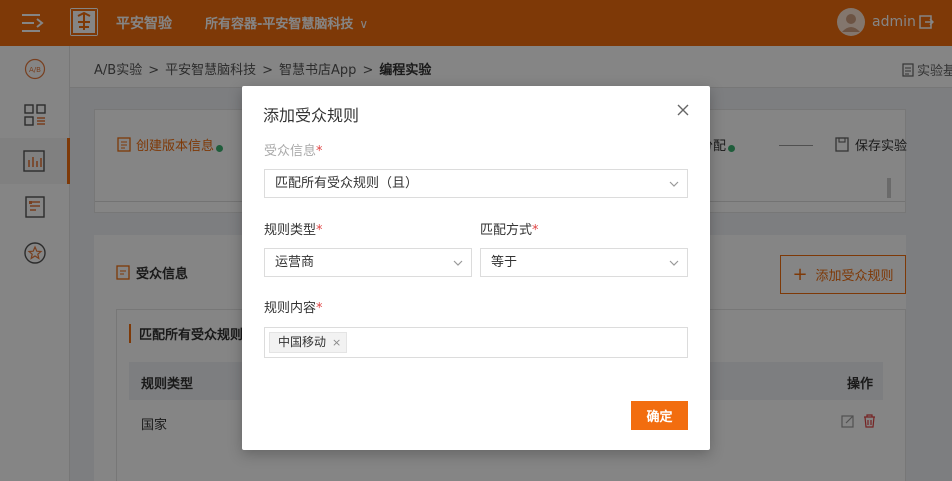 This screenshot has height=481, width=952. I want to click on rule-content-tag: 中国移动 ×, so click(308, 342).